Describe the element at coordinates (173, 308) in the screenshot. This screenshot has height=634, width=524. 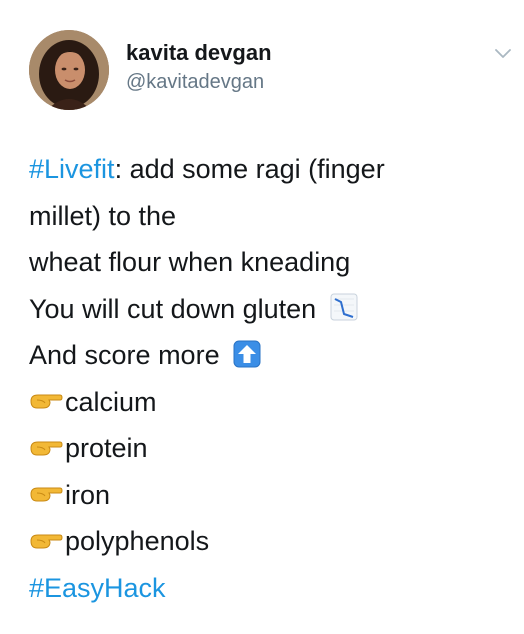
I see `tweet-line-4-text: You will cut down gluten` at that location.